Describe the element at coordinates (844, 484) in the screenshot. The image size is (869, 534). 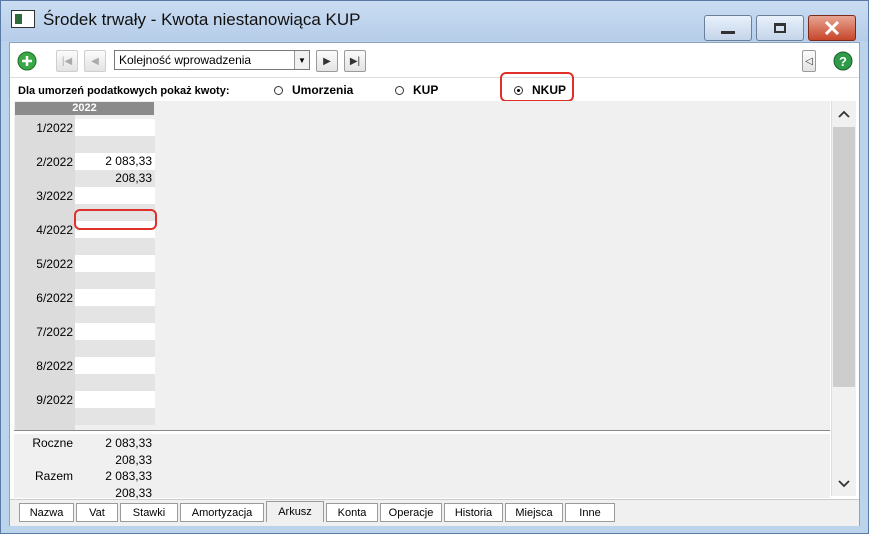
I see `scroll-down-icon` at that location.